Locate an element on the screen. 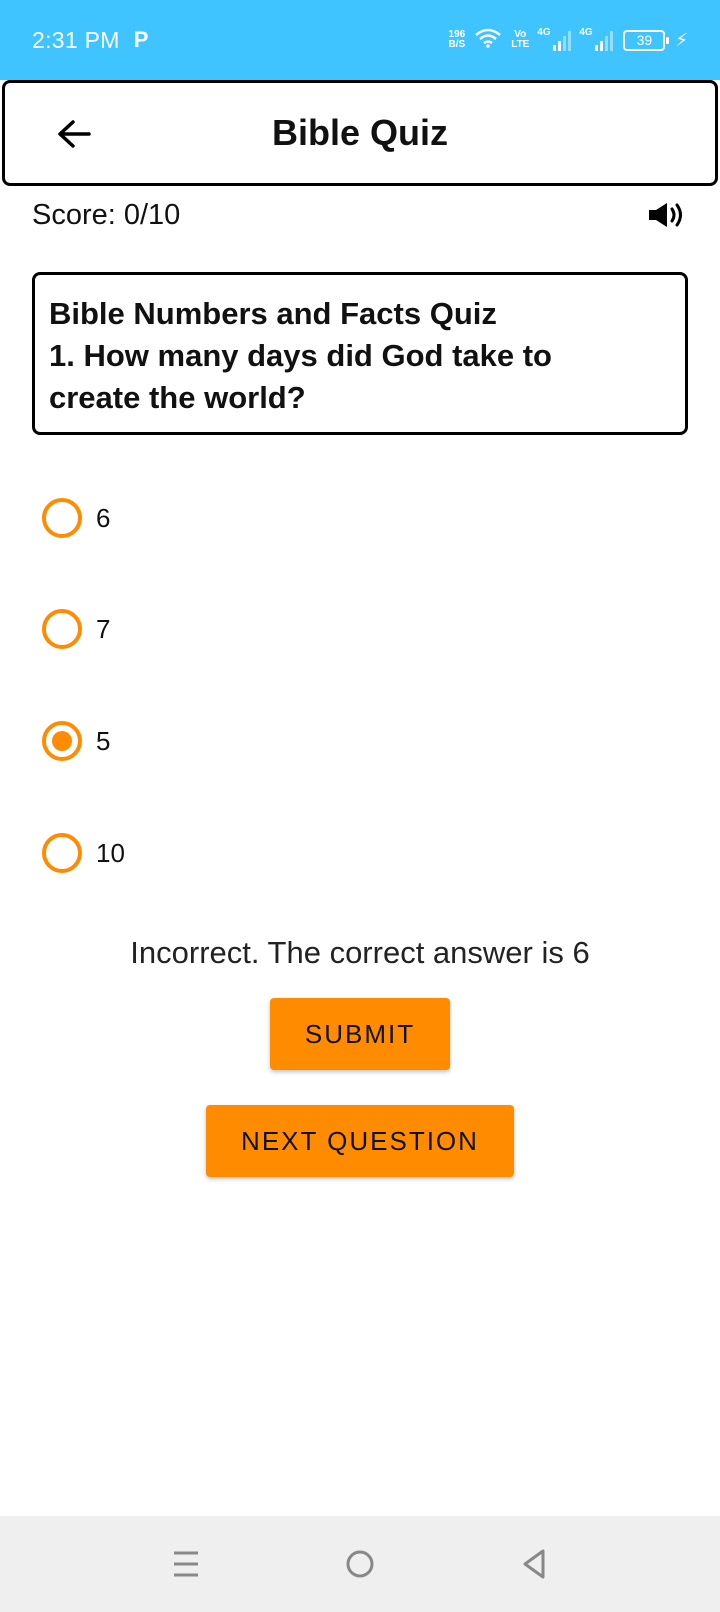 This screenshot has width=720, height=1612. option-label: 10 is located at coordinates (110, 852).